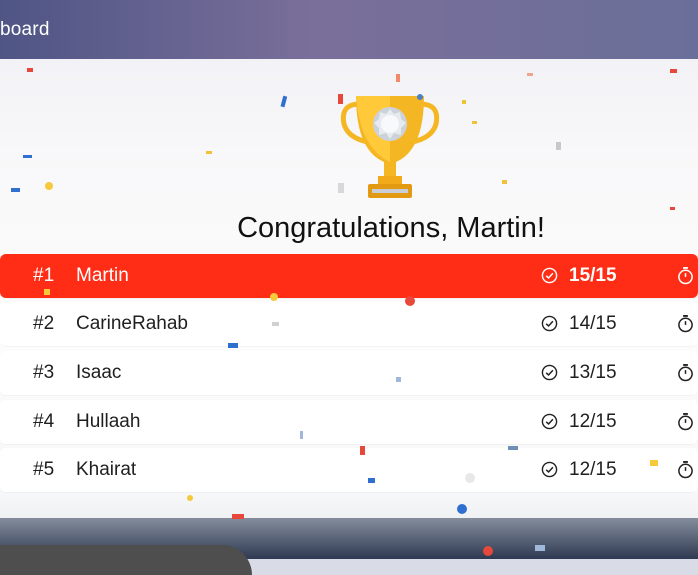  Describe the element at coordinates (108, 421) in the screenshot. I see `player-name: Hullaah` at that location.